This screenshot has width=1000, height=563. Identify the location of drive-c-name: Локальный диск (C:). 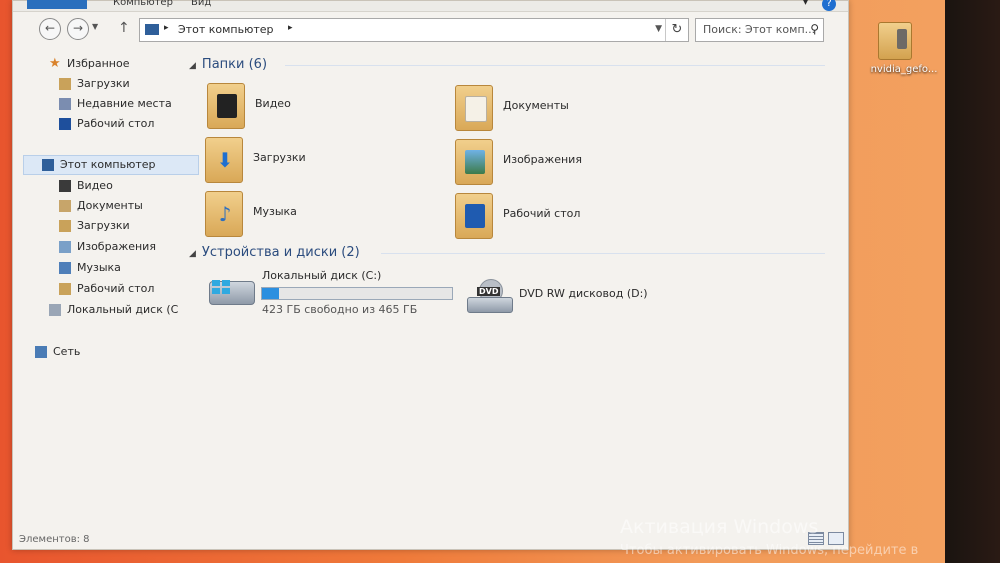
(322, 275).